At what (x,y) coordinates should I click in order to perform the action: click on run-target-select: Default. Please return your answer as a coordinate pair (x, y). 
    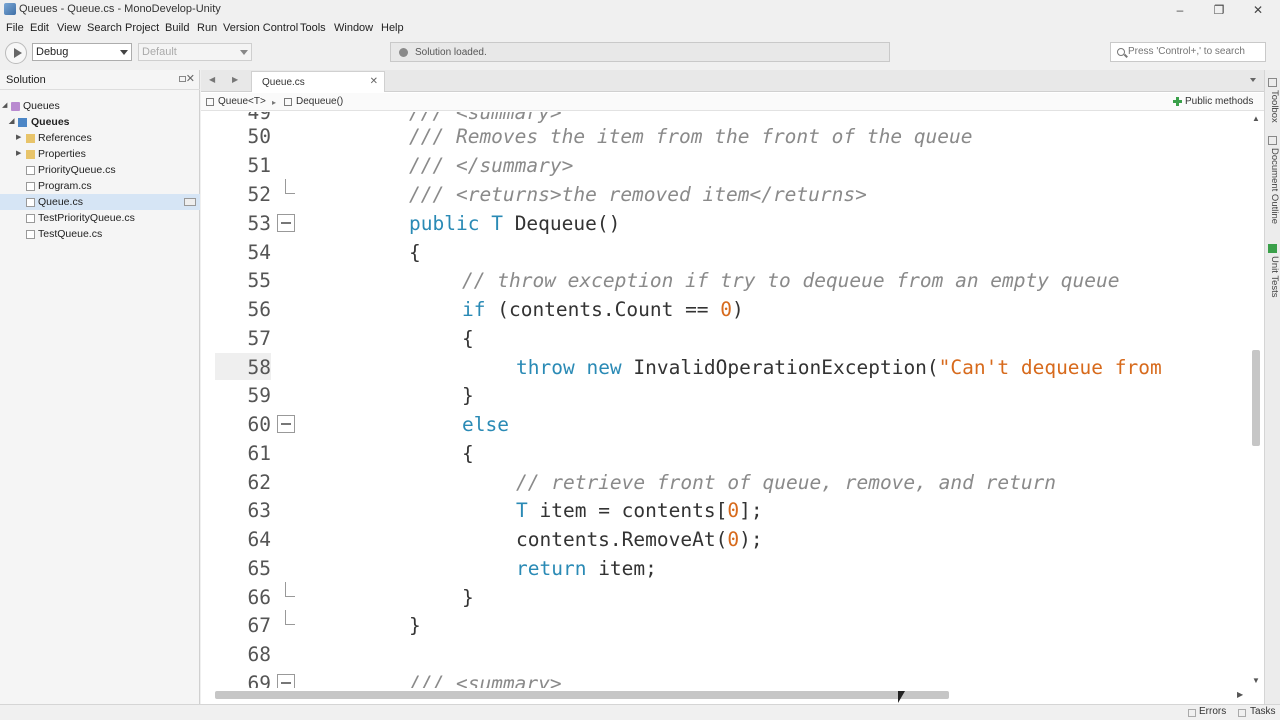
    Looking at the image, I should click on (195, 52).